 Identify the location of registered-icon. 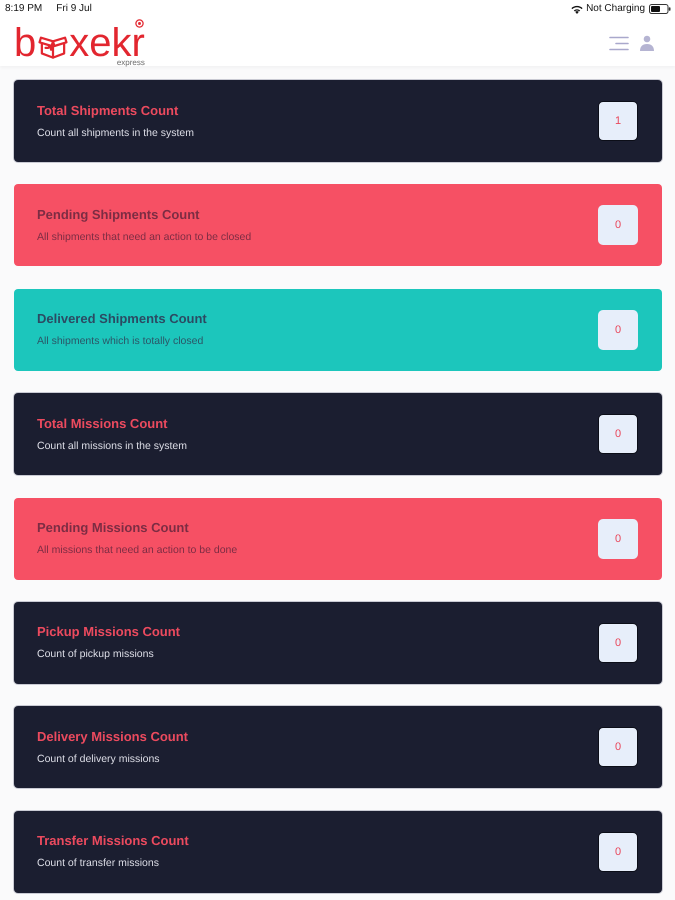
(139, 23).